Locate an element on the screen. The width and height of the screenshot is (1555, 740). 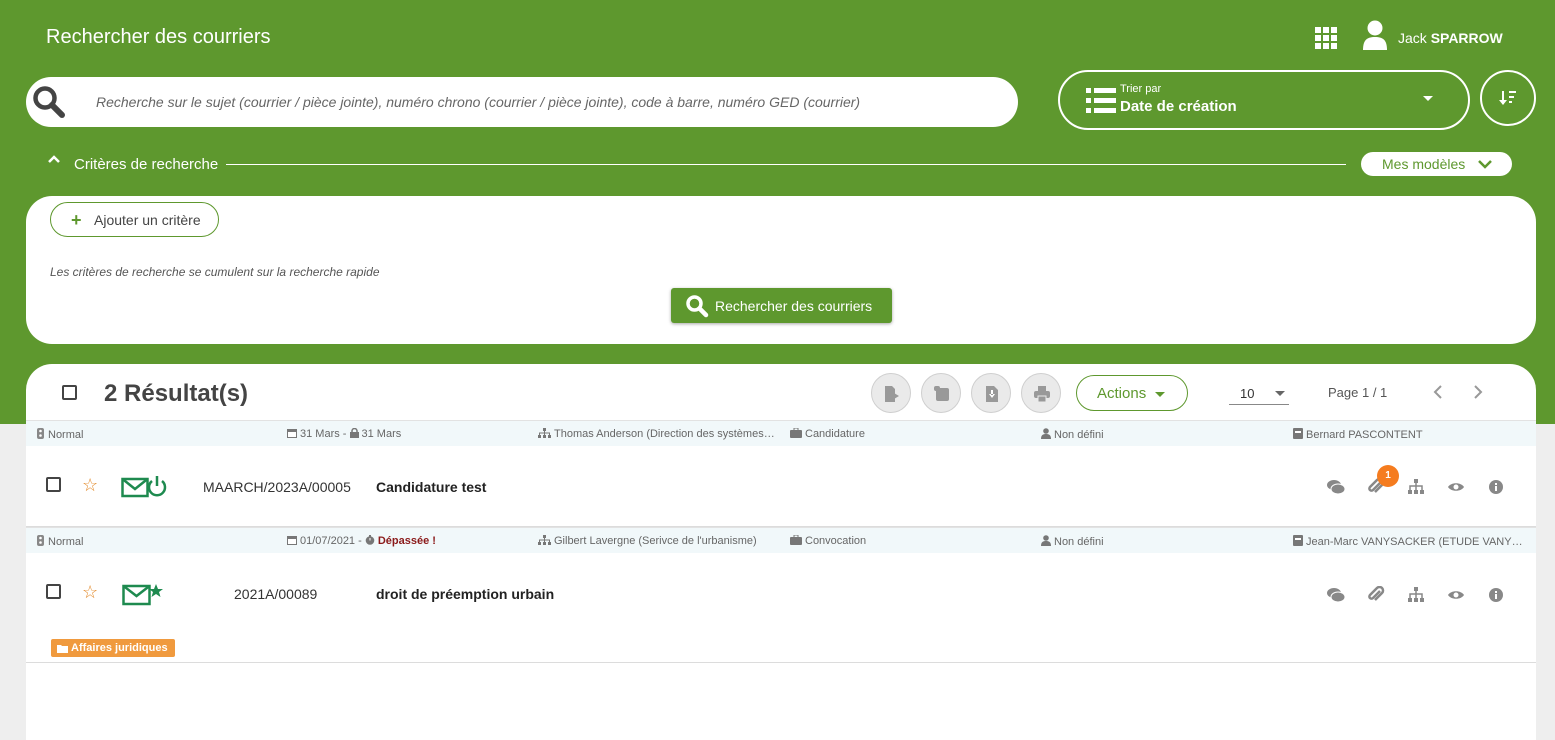
export-icon is located at coordinates (892, 394).